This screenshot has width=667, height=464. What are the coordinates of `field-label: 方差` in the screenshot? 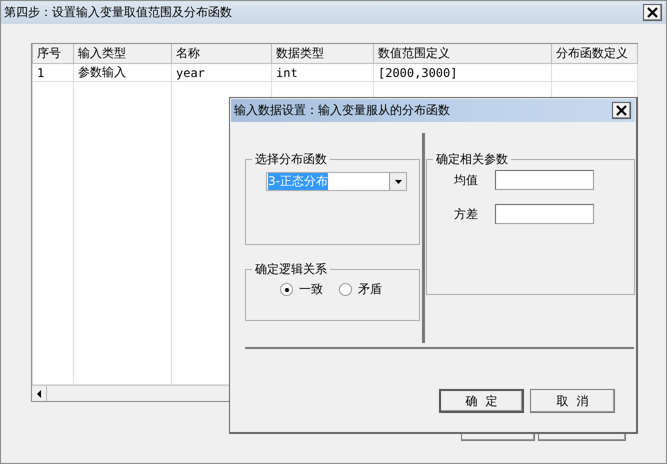 It's located at (467, 214).